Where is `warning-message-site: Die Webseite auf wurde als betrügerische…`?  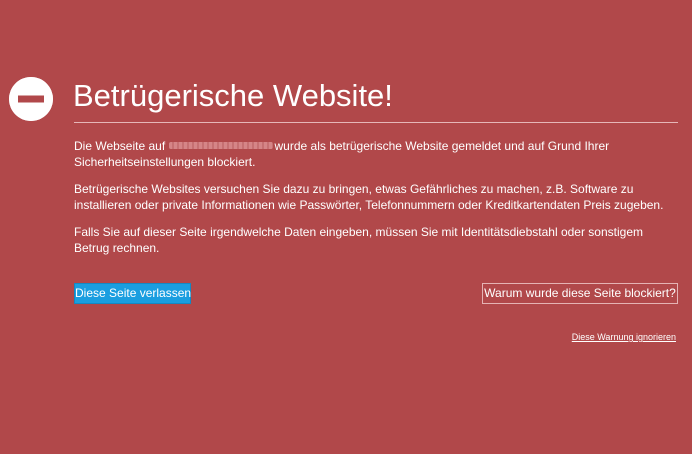
warning-message-site: Die Webseite auf wurde als betrügerische… is located at coordinates (374, 154).